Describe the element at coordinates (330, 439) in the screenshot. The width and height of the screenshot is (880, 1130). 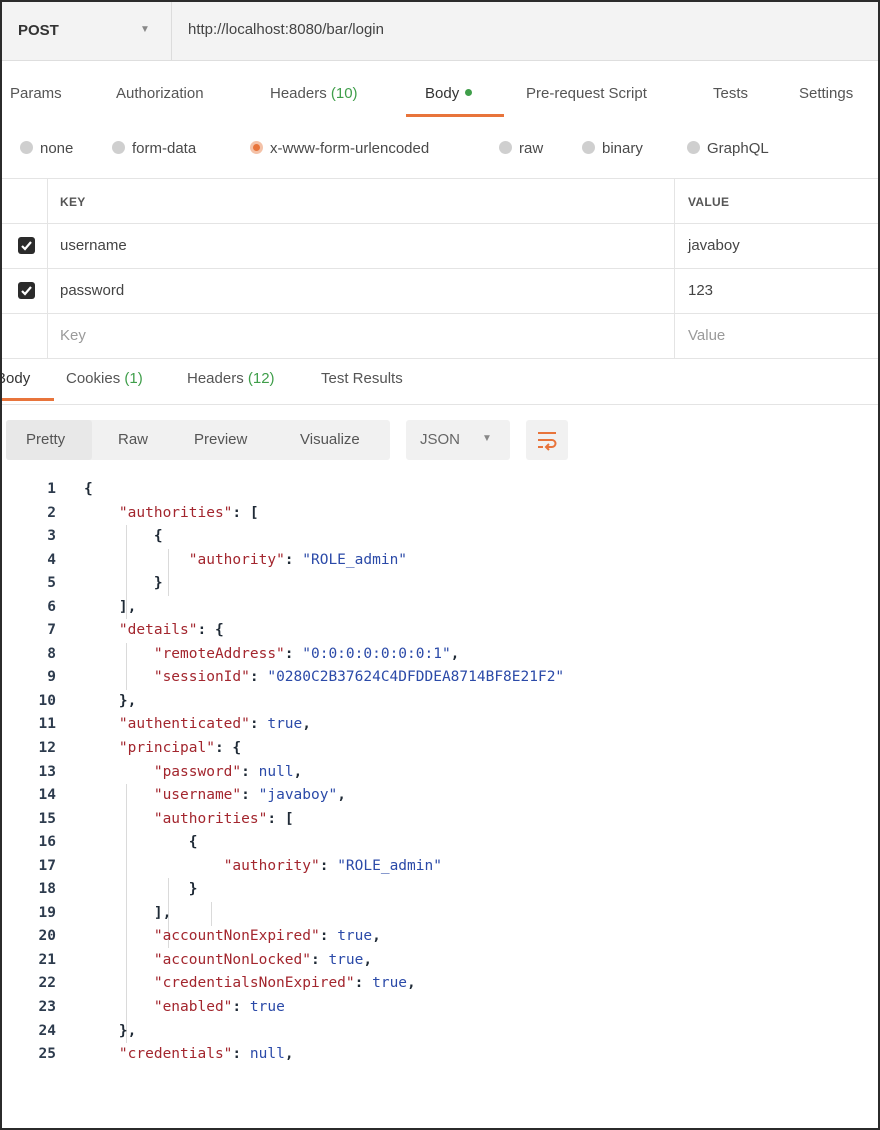
I see `view-visualize: Visualize` at that location.